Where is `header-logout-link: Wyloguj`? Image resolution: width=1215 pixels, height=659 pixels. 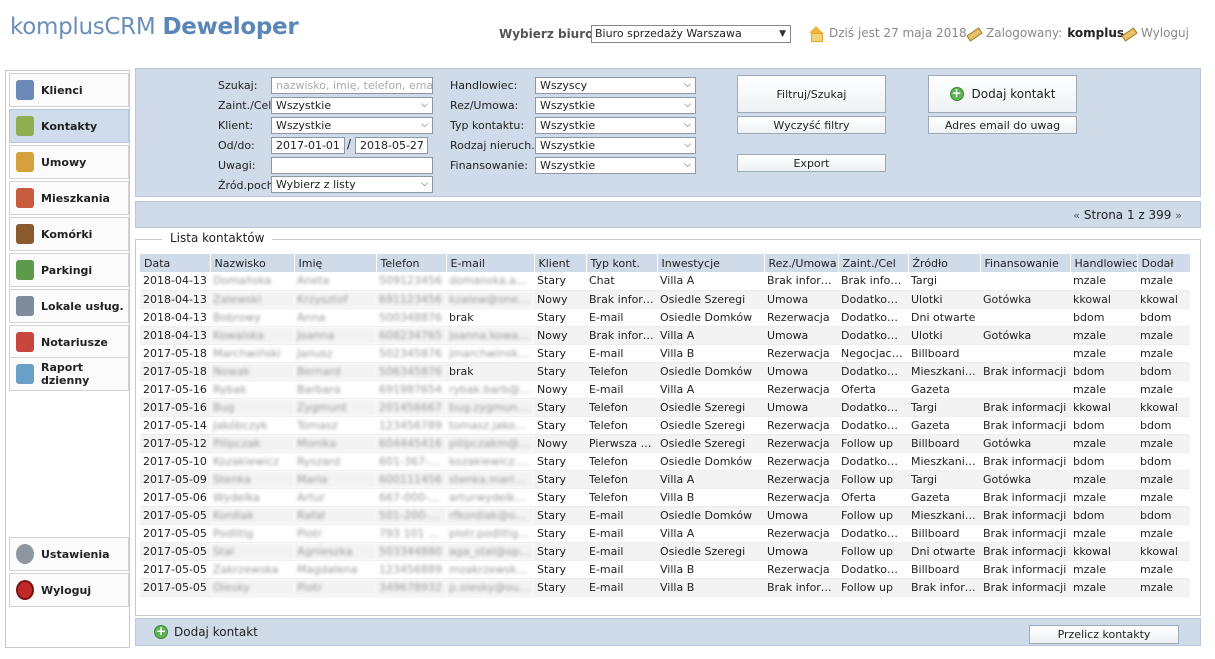 header-logout-link: Wyloguj is located at coordinates (1154, 33).